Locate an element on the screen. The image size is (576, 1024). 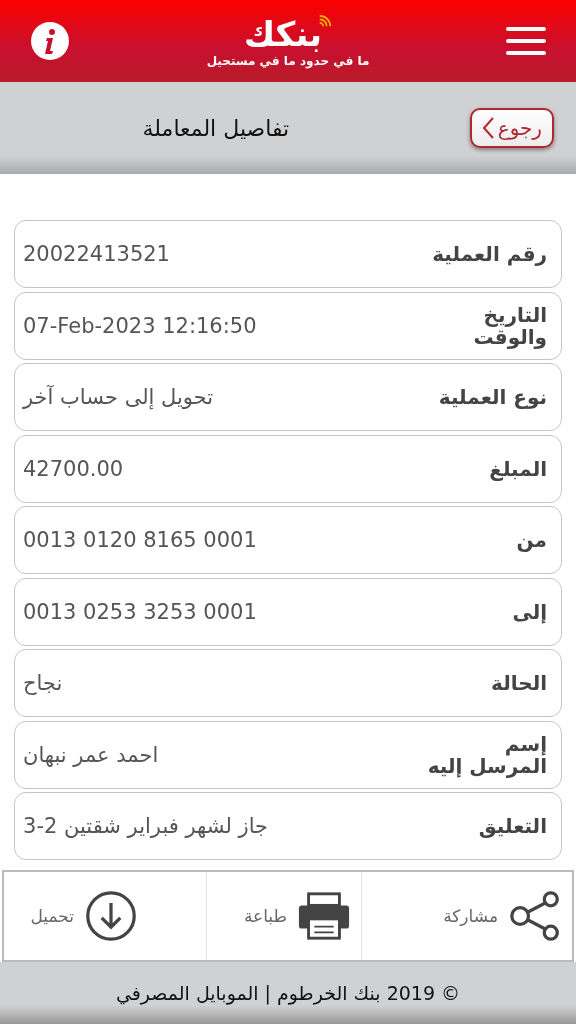
field-value: 07-Feb-2023 12:16:50 is located at coordinates (140, 325).